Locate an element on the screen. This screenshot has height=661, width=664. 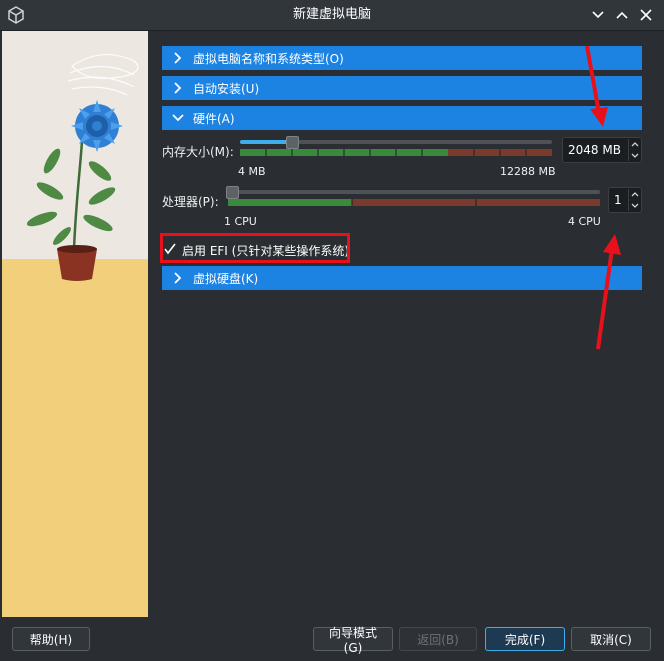
close-button is located at coordinates (646, 15).